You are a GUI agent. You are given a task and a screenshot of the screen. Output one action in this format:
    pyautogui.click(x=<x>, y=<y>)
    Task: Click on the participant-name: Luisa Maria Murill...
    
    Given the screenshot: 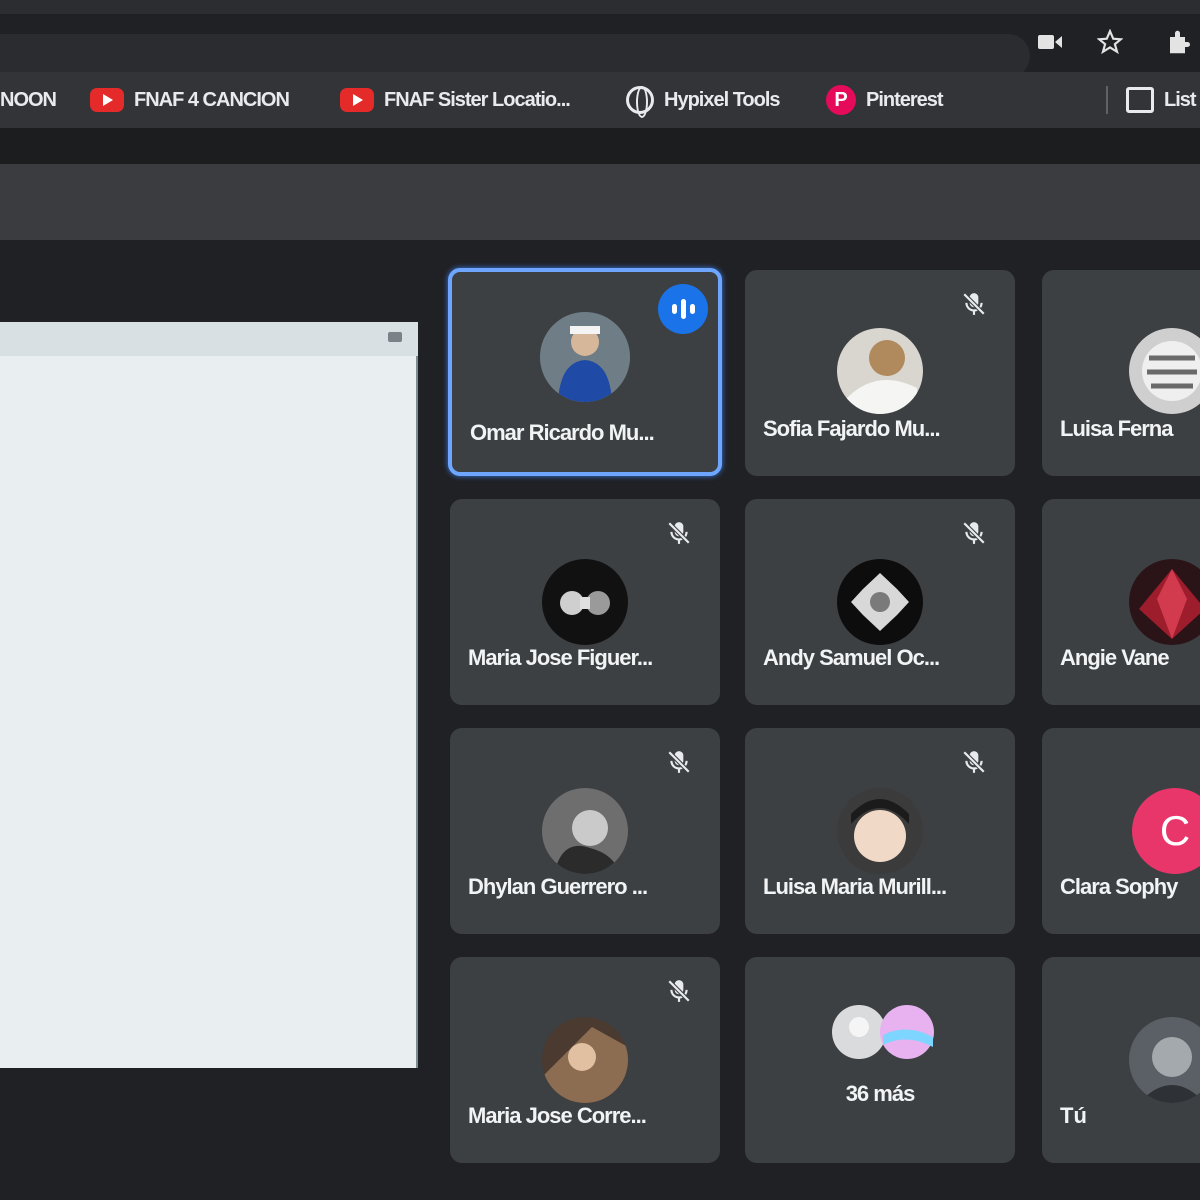 What is the action you would take?
    pyautogui.click(x=855, y=886)
    